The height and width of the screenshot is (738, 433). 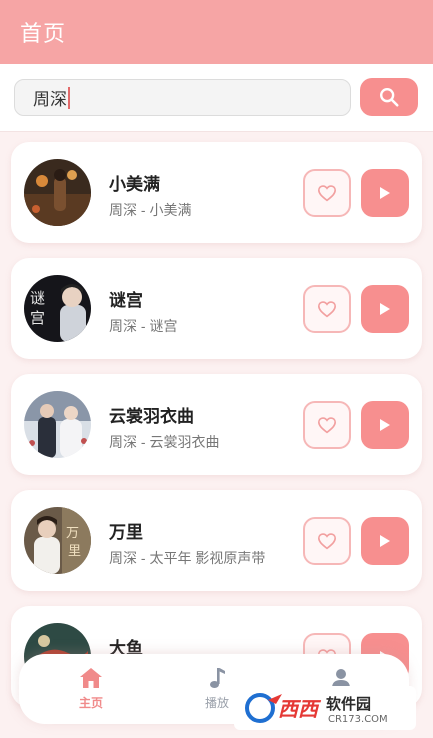 What do you see at coordinates (151, 416) in the screenshot?
I see `song-title: 云裳羽衣曲` at bounding box center [151, 416].